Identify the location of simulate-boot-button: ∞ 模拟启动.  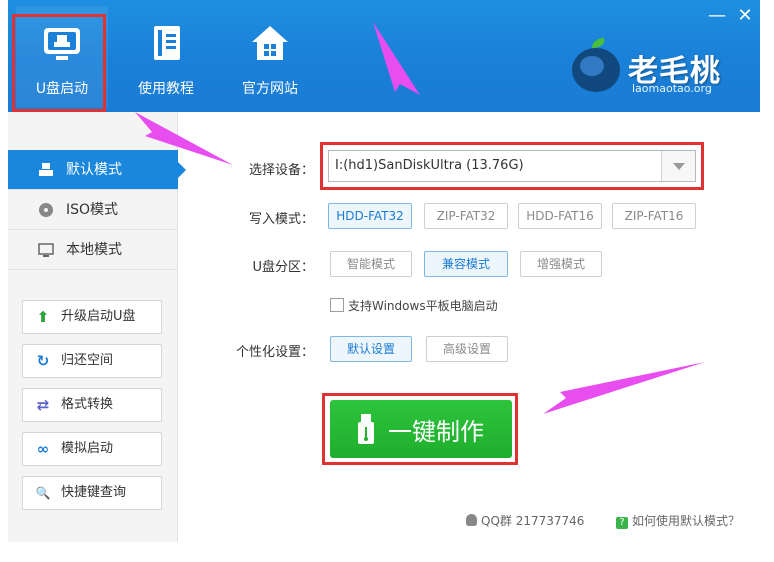
(92, 449).